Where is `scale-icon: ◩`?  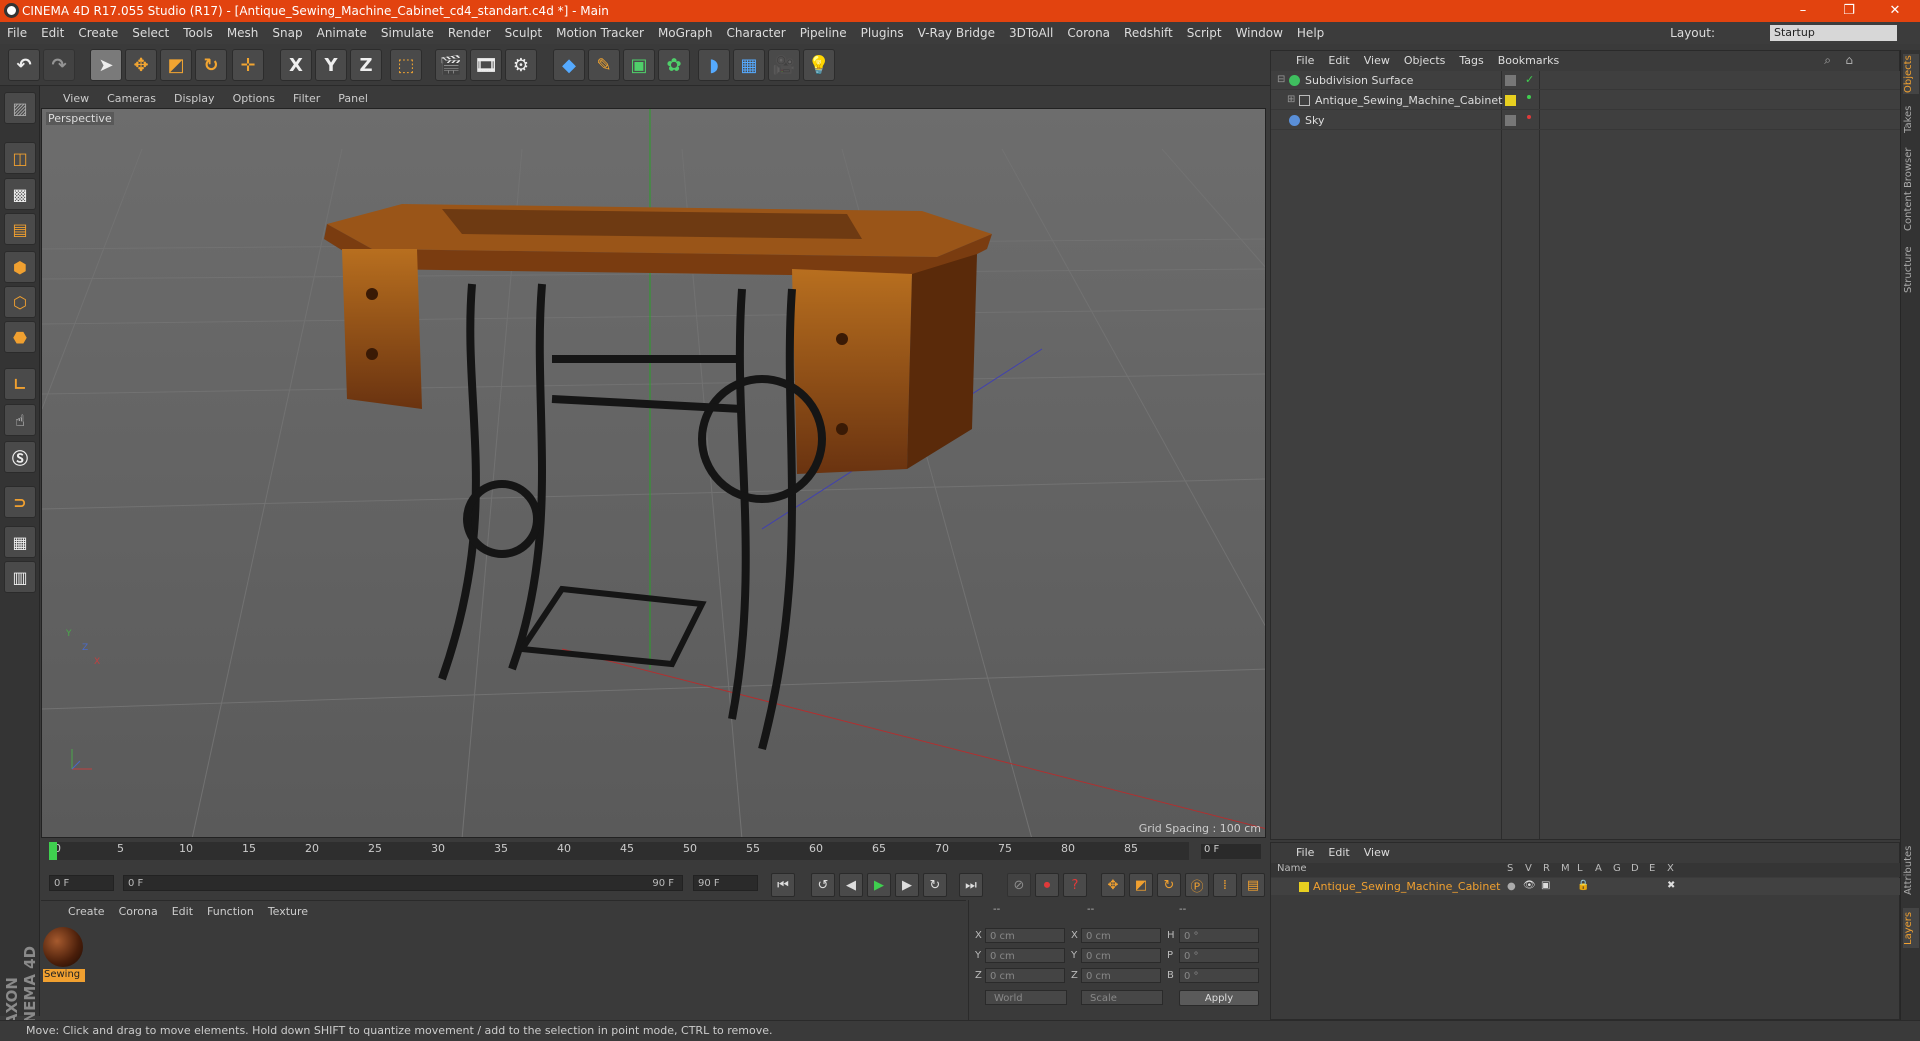
scale-icon: ◩ is located at coordinates (176, 65).